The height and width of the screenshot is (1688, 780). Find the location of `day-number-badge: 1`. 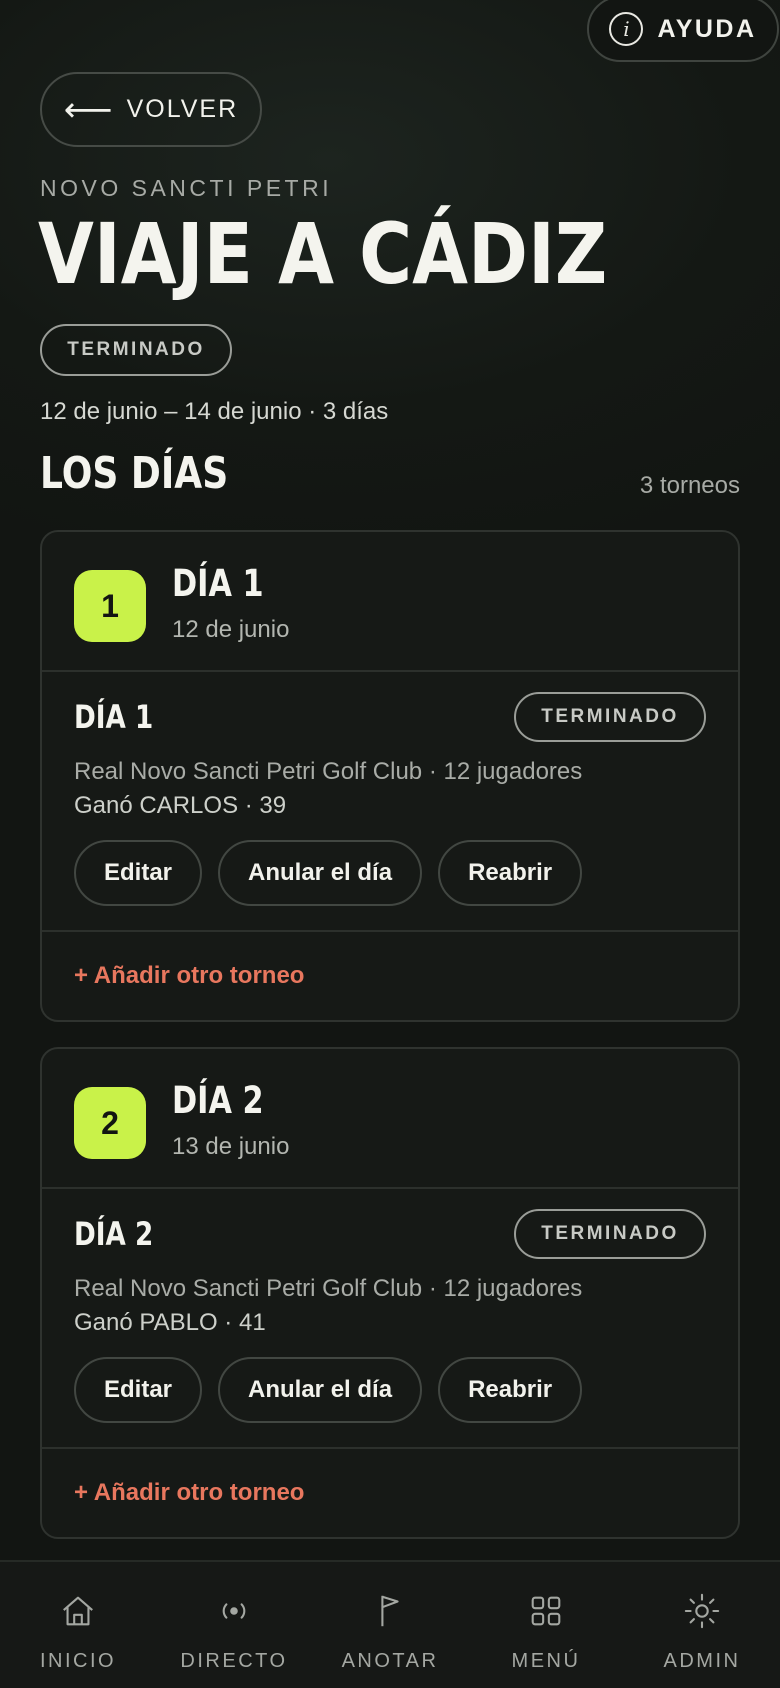

day-number-badge: 1 is located at coordinates (110, 606).